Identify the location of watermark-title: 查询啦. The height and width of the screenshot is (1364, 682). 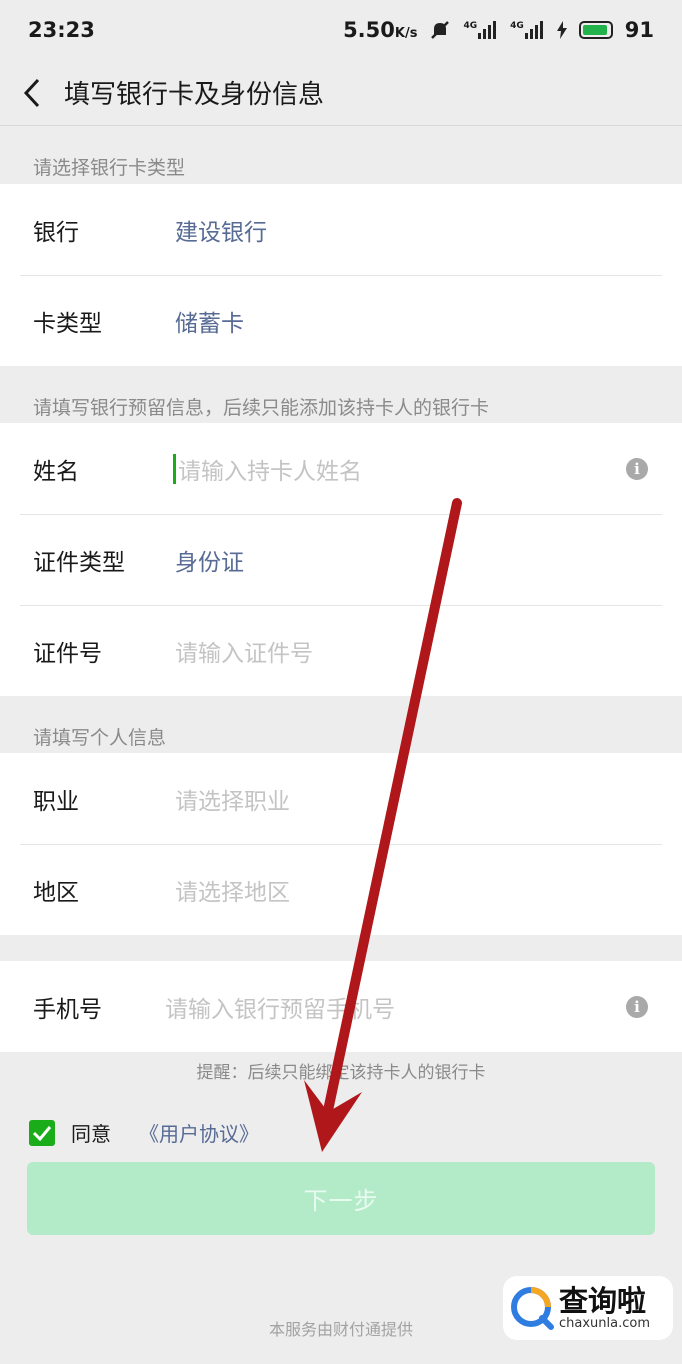
(603, 1301).